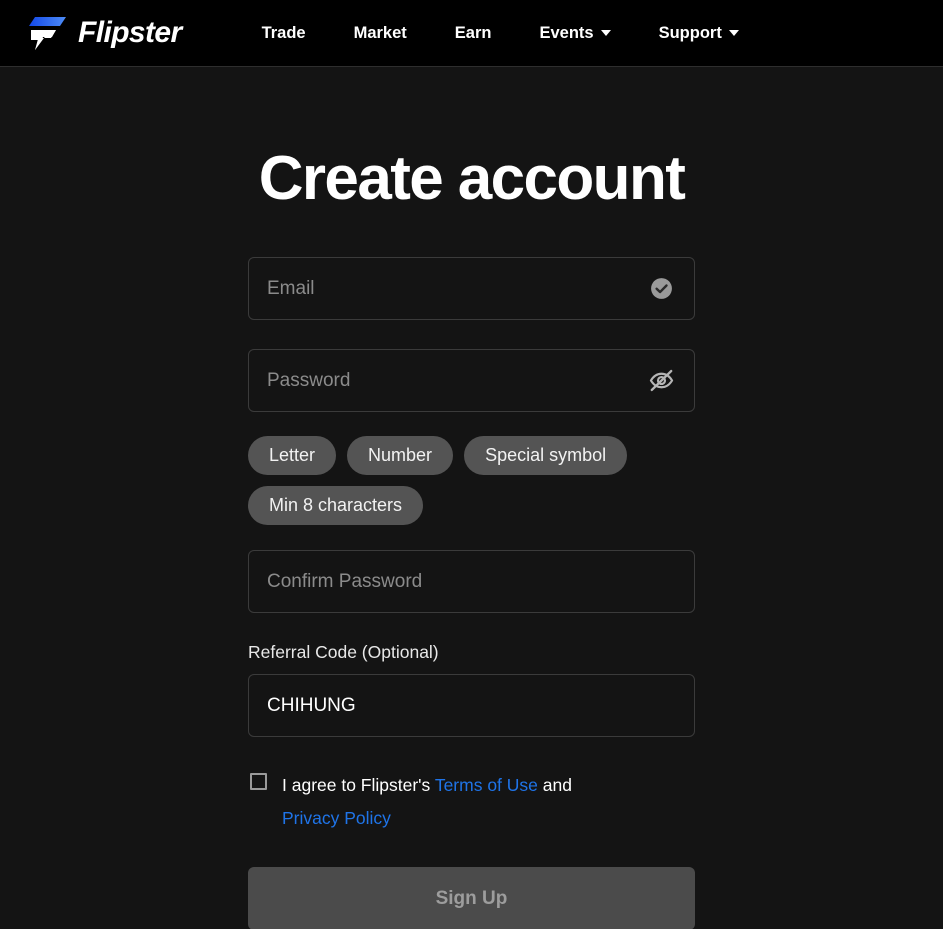 This screenshot has width=943, height=929. Describe the element at coordinates (336, 818) in the screenshot. I see `privacy-policy-link: Privacy Policy` at that location.